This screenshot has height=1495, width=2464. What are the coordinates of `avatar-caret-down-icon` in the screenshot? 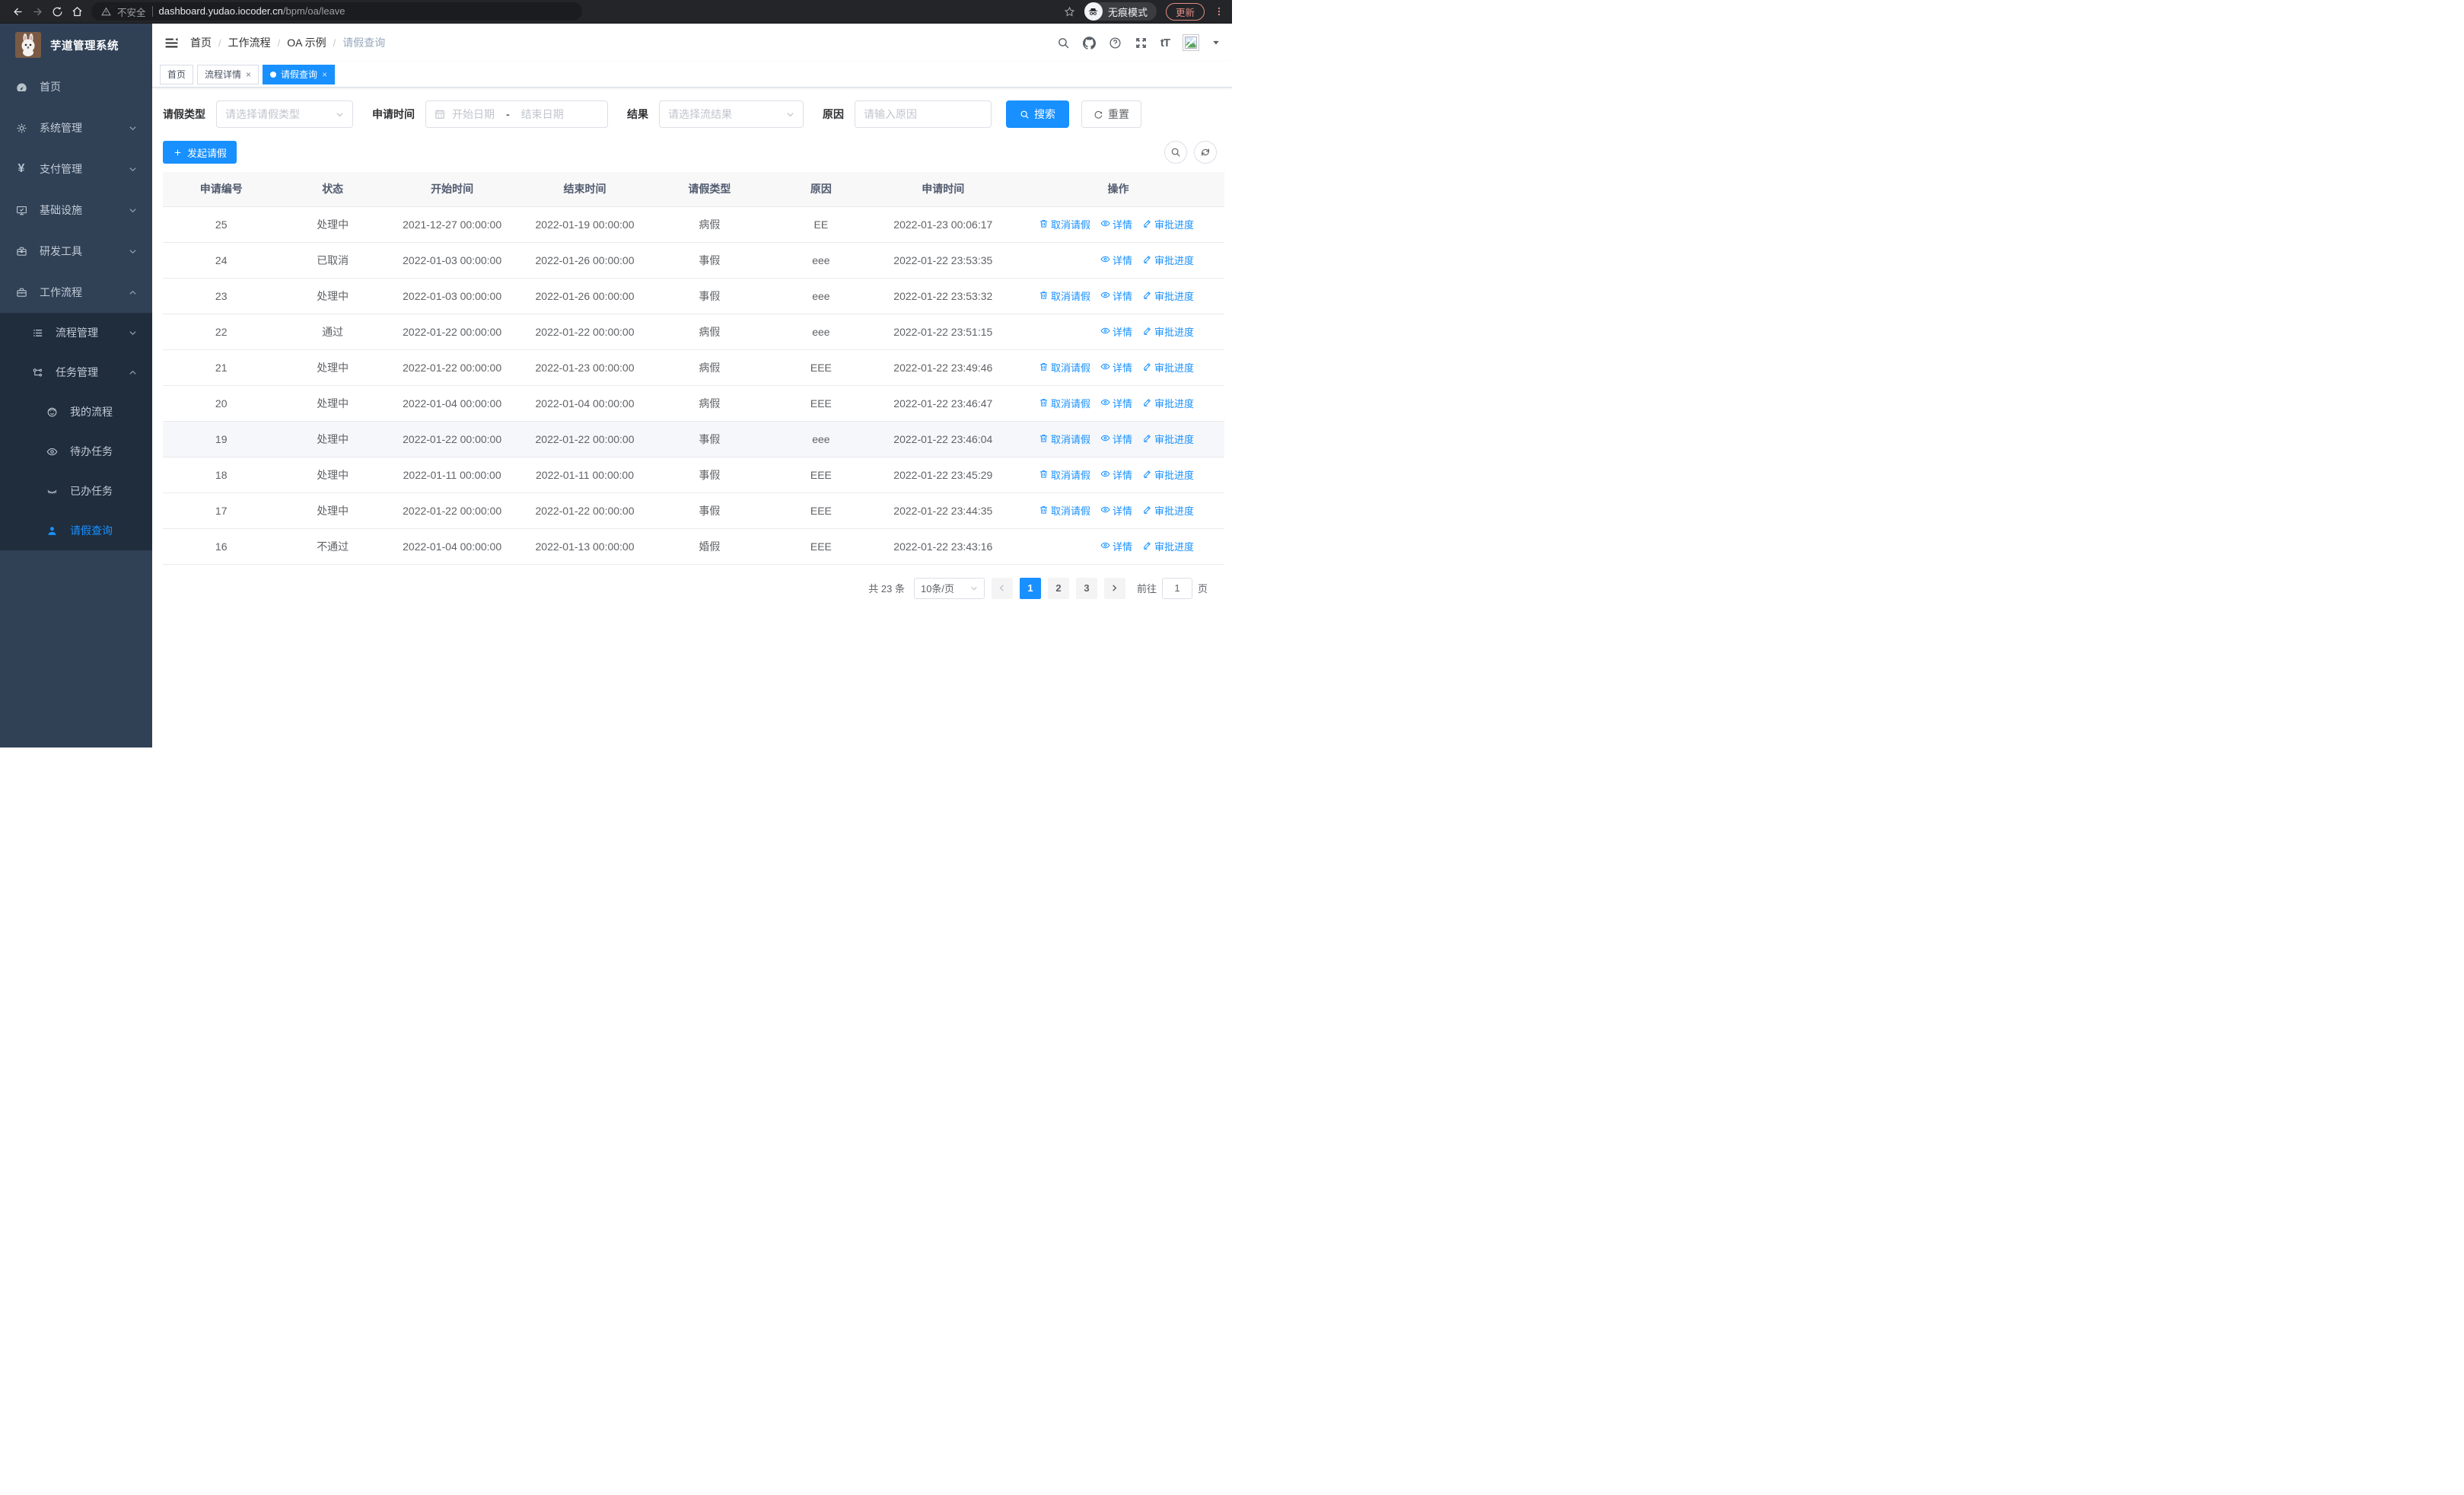 It's located at (1216, 43).